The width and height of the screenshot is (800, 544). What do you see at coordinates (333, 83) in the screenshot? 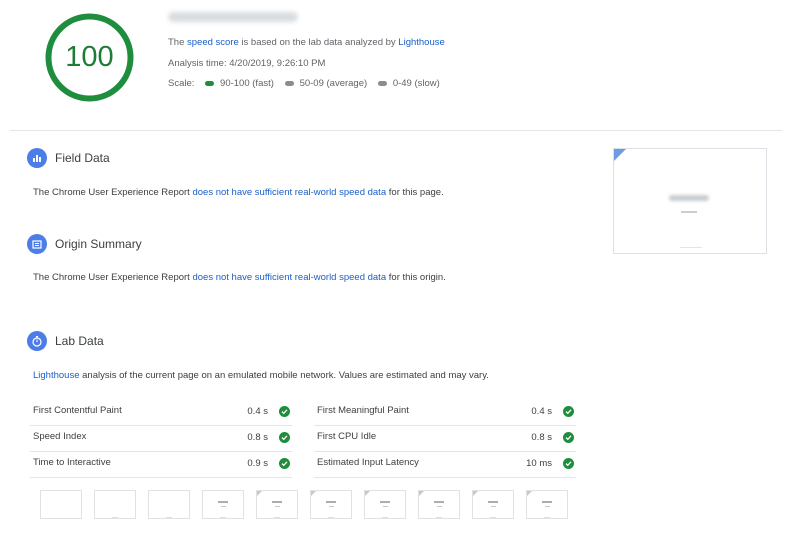
I see `scale-average-label: 50-09 (average)` at bounding box center [333, 83].